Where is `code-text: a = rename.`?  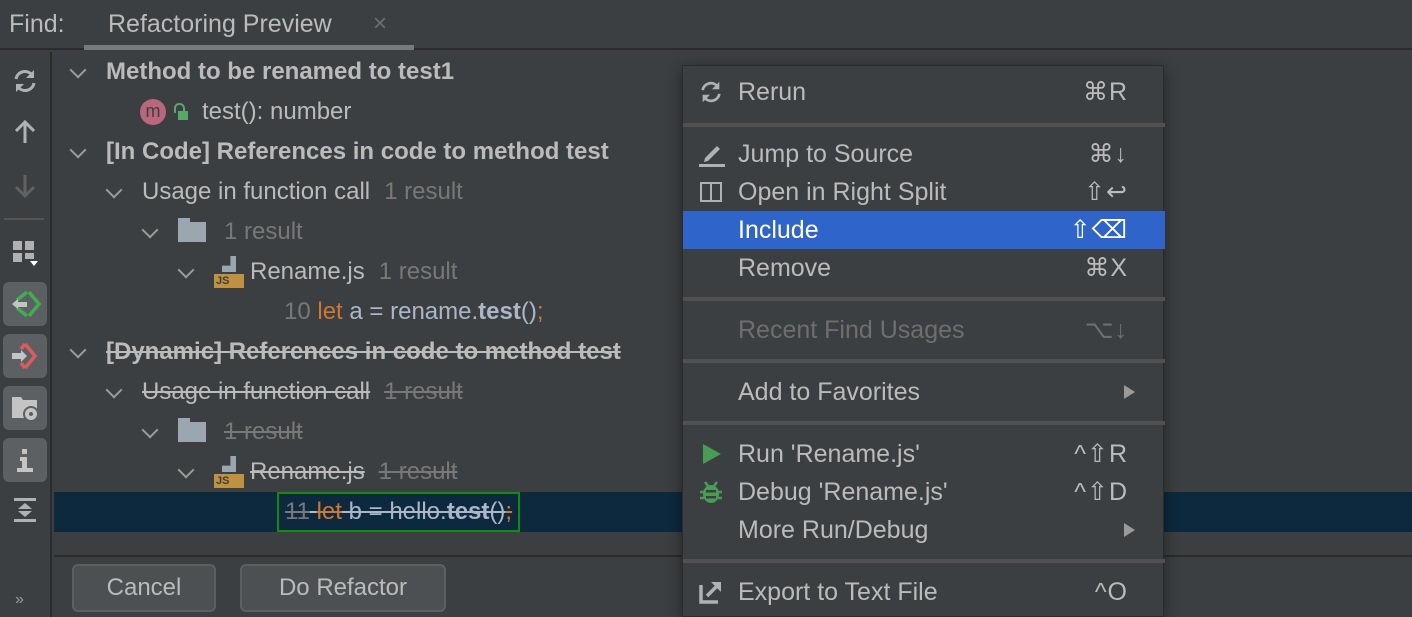
code-text: a = rename. is located at coordinates (410, 311).